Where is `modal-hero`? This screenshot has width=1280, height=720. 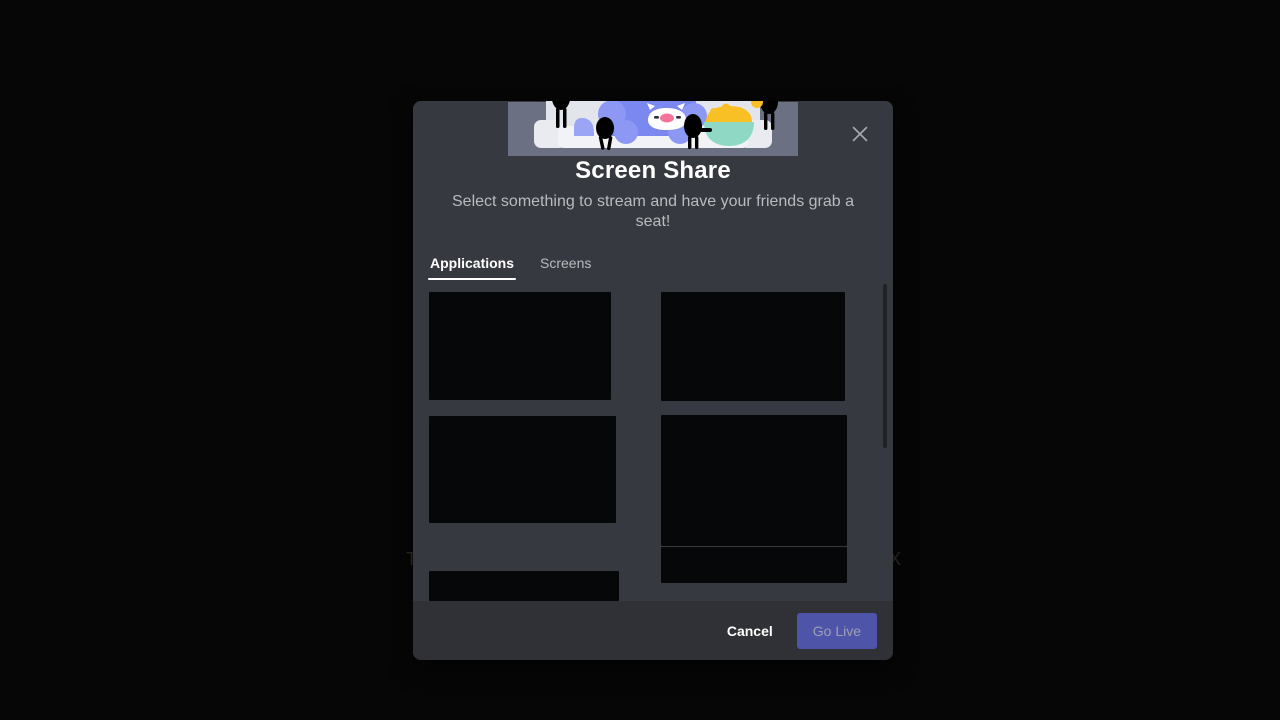 modal-hero is located at coordinates (653, 128).